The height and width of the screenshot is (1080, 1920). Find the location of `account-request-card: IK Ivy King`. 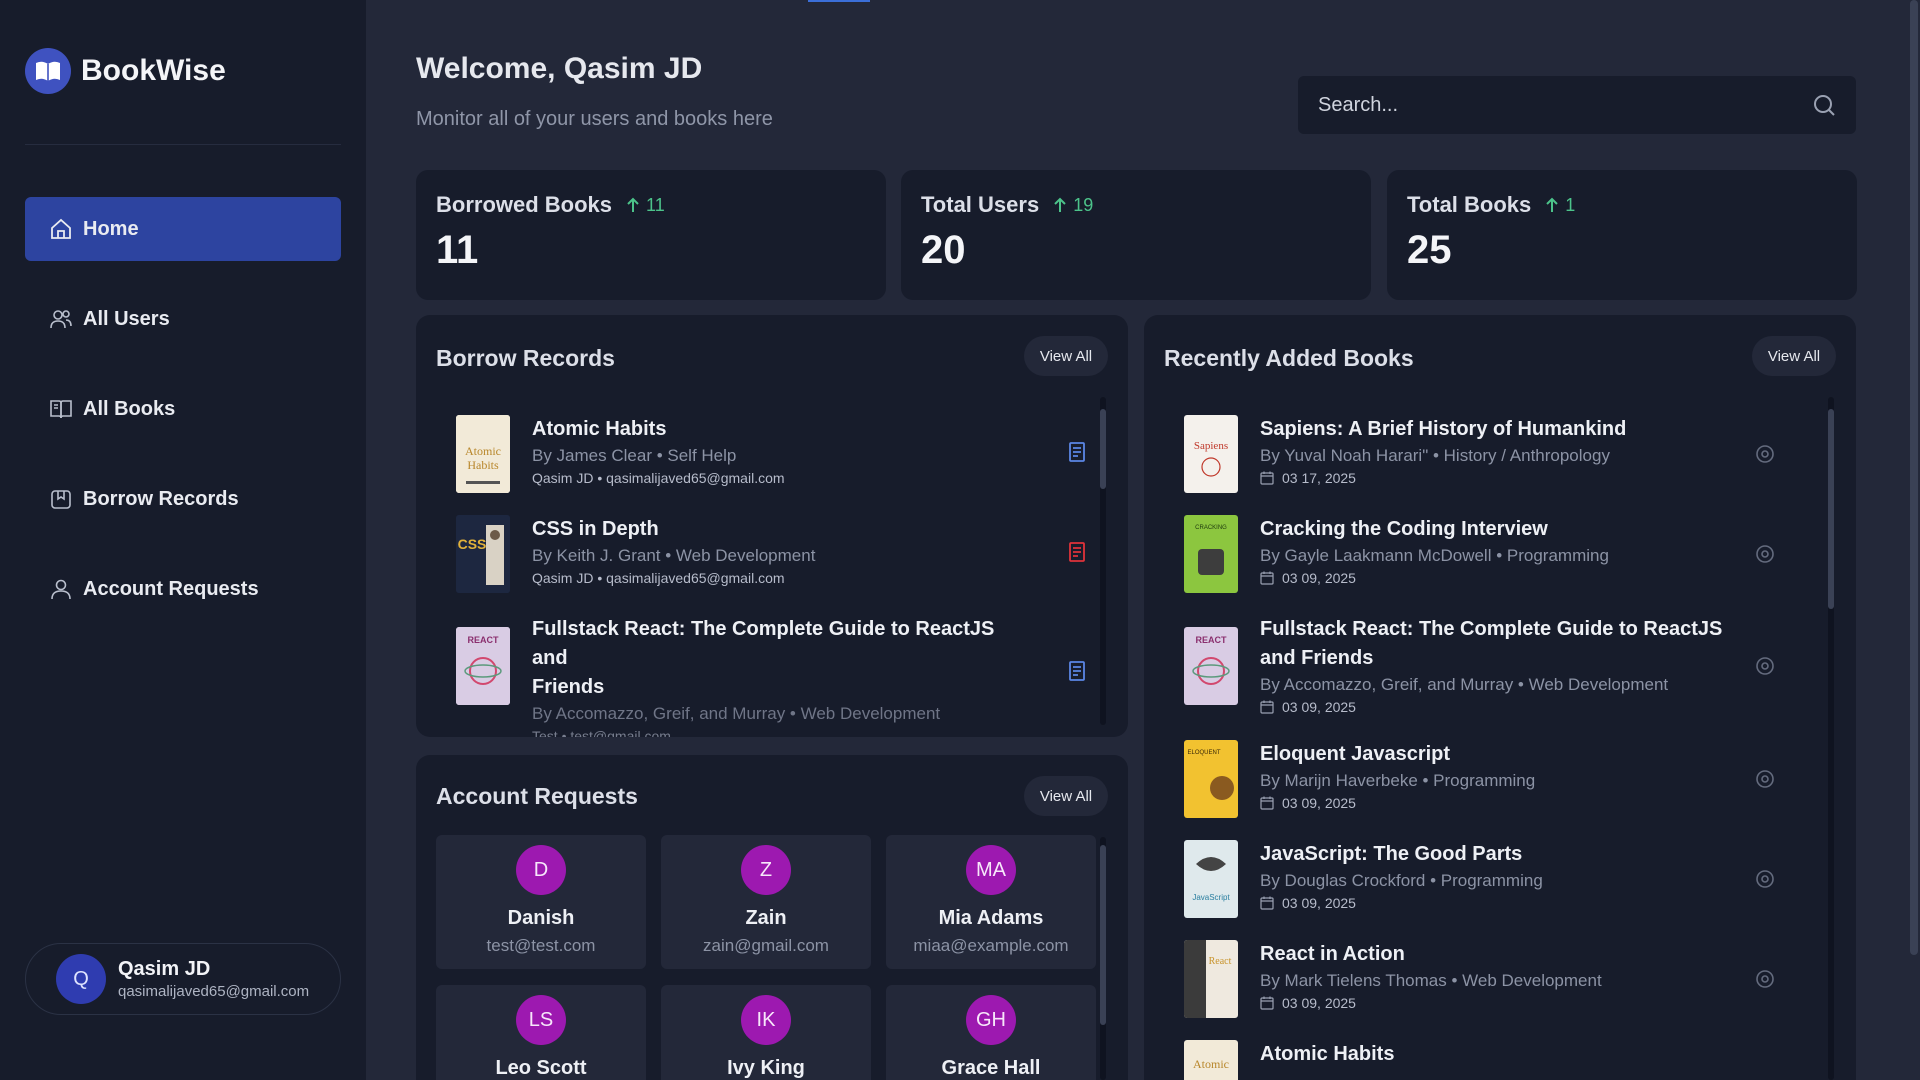

account-request-card: IK Ivy King is located at coordinates (766, 1032).